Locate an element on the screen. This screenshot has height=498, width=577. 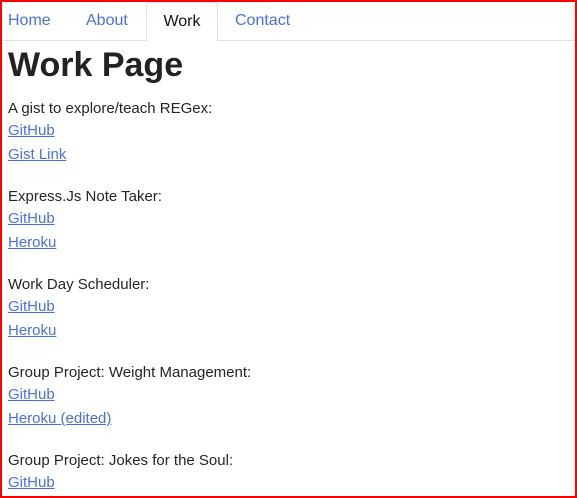
project-note-taker: Express.Js Note Taker: GitHub Heroku is located at coordinates (291, 221).